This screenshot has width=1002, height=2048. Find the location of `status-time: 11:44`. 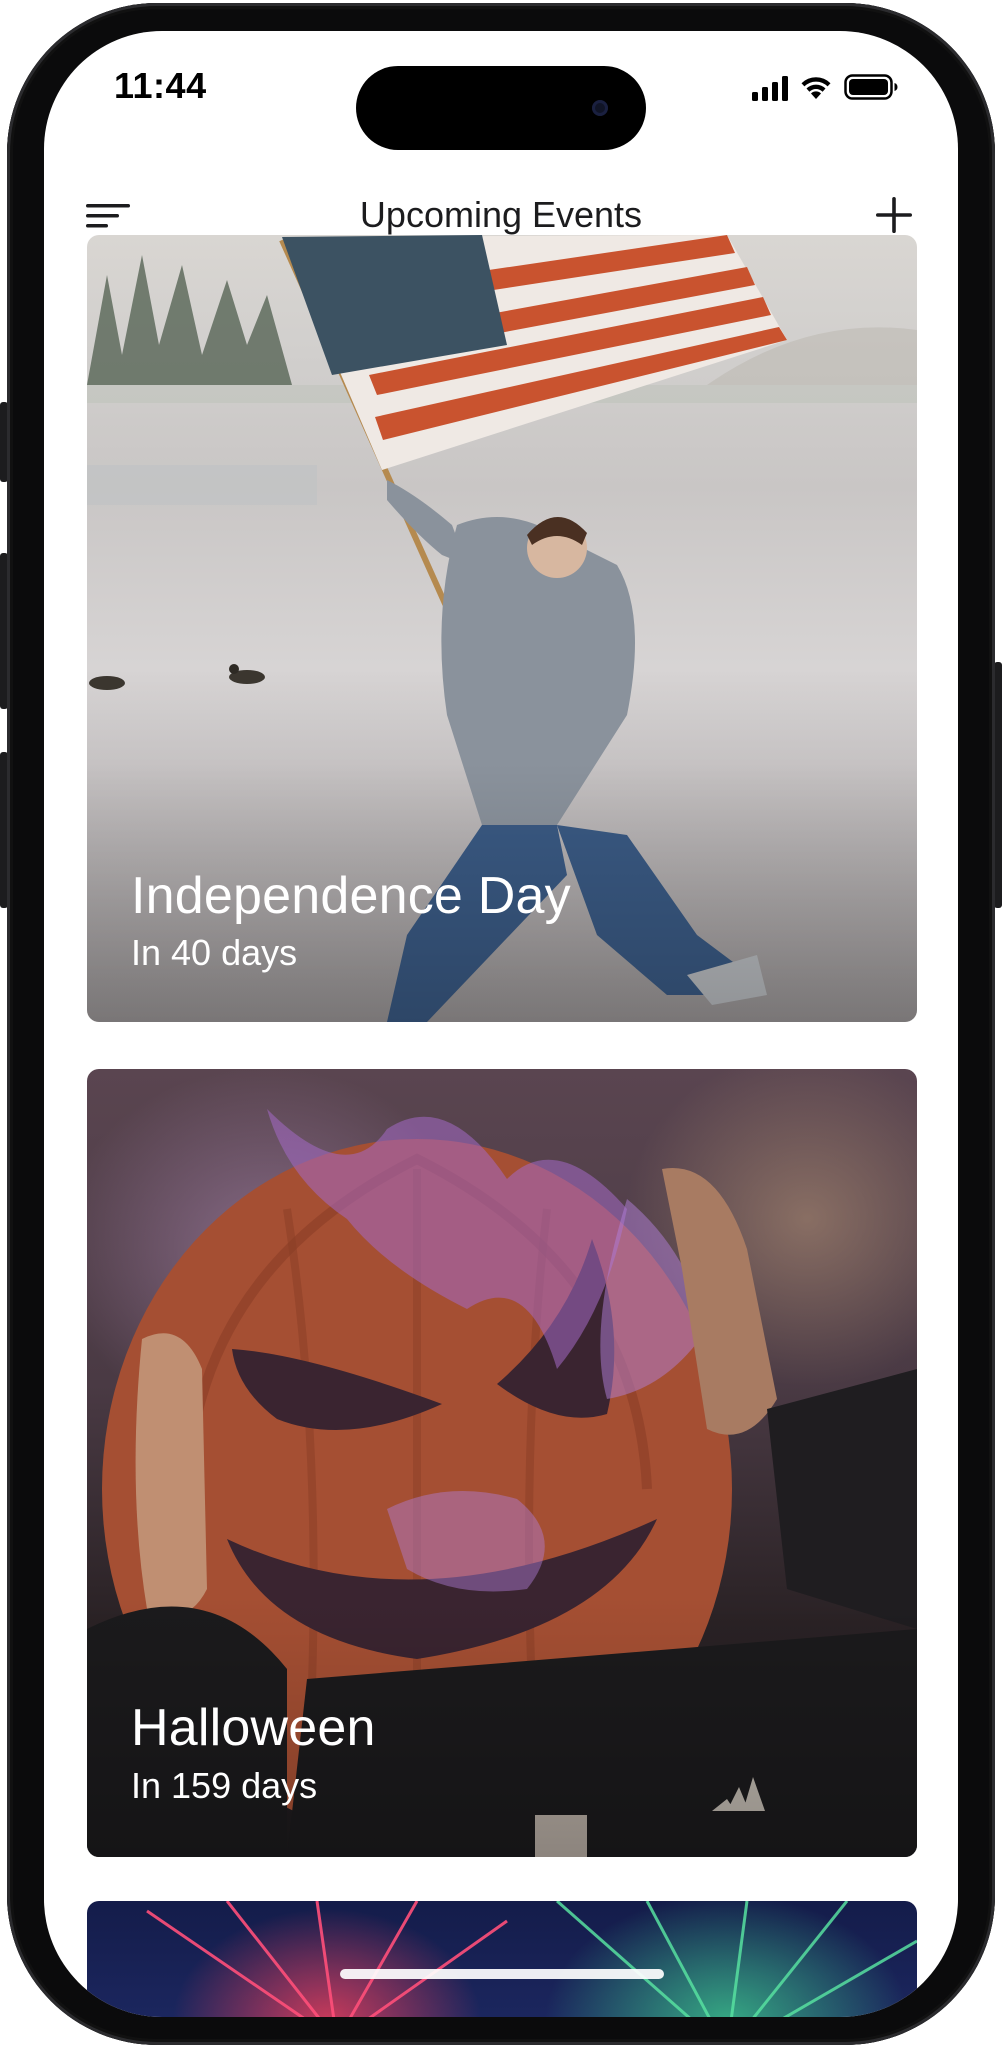

status-time: 11:44 is located at coordinates (160, 85).